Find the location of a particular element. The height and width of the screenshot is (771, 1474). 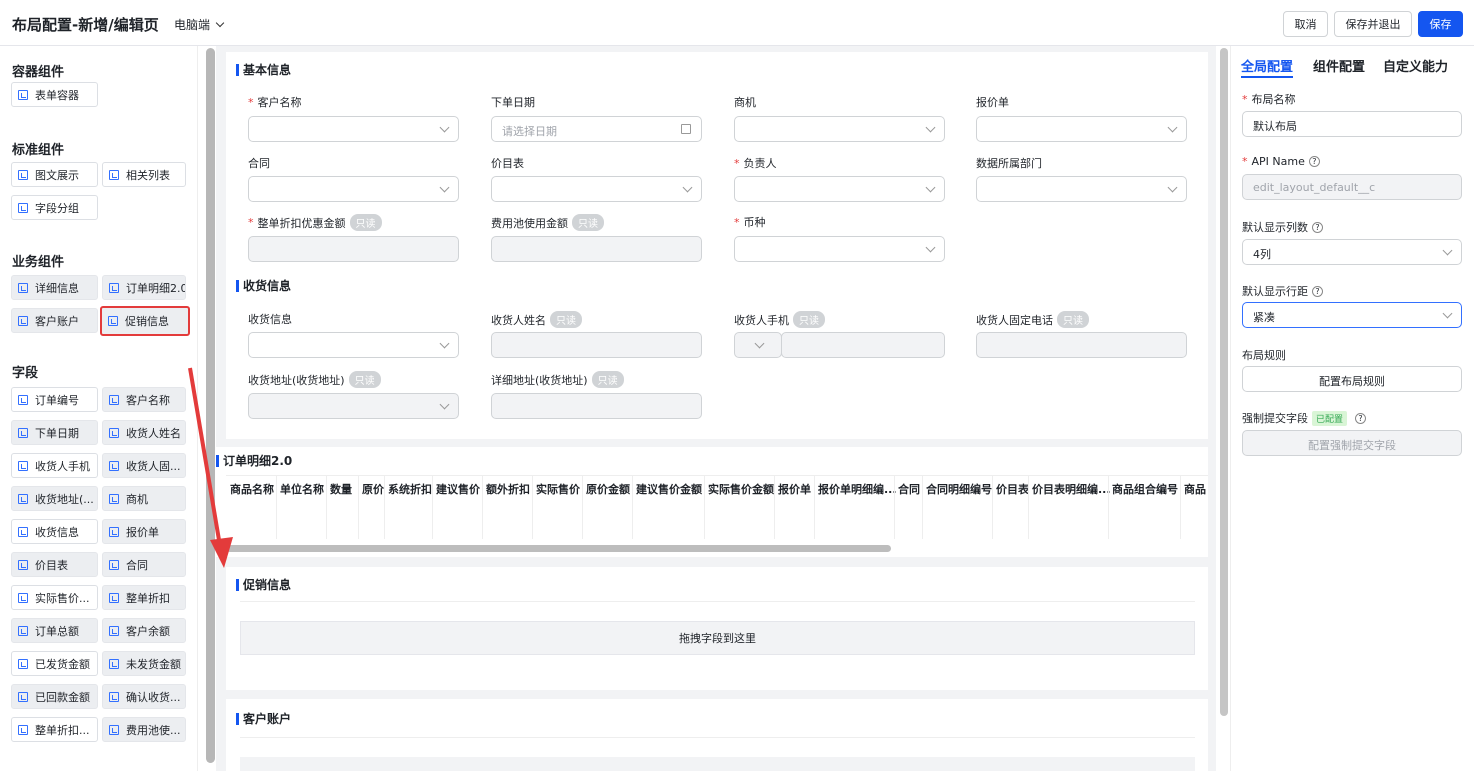

field-chip: 价目表 is located at coordinates (54, 564).